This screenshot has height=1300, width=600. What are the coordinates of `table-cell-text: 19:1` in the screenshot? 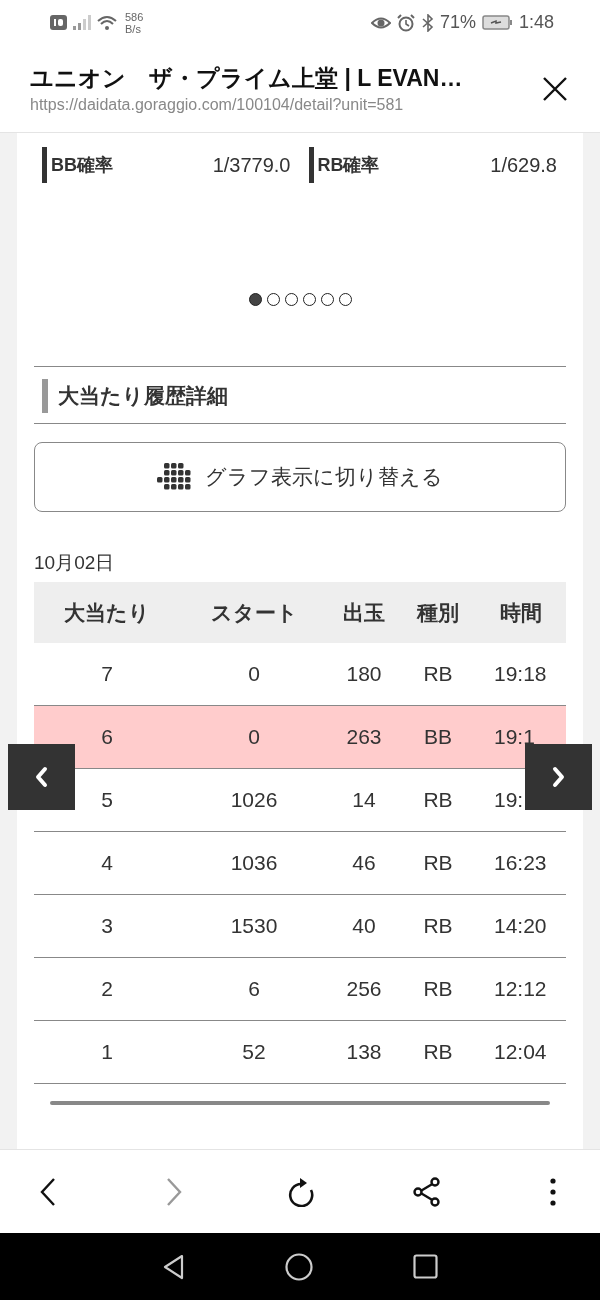 It's located at (515, 737).